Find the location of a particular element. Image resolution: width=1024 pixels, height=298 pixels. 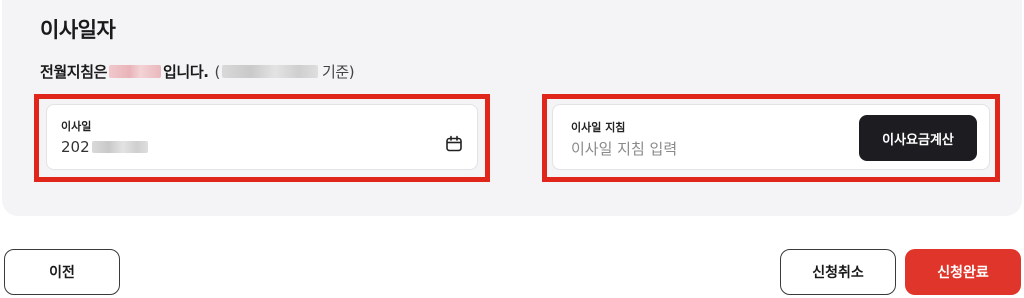

previous-reading-notice: 전월지침은 입니다. ( 기준) is located at coordinates (197, 71).